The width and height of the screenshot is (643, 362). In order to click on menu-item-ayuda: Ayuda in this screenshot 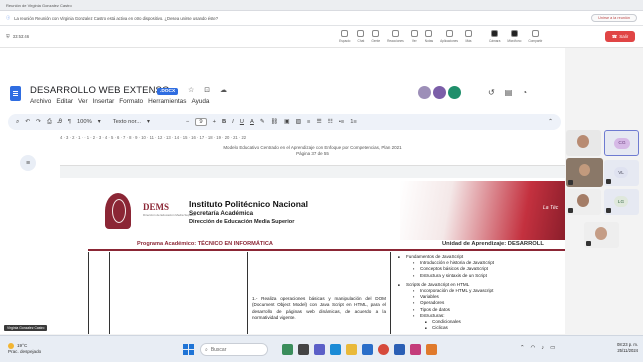, I will do `click(200, 101)`.